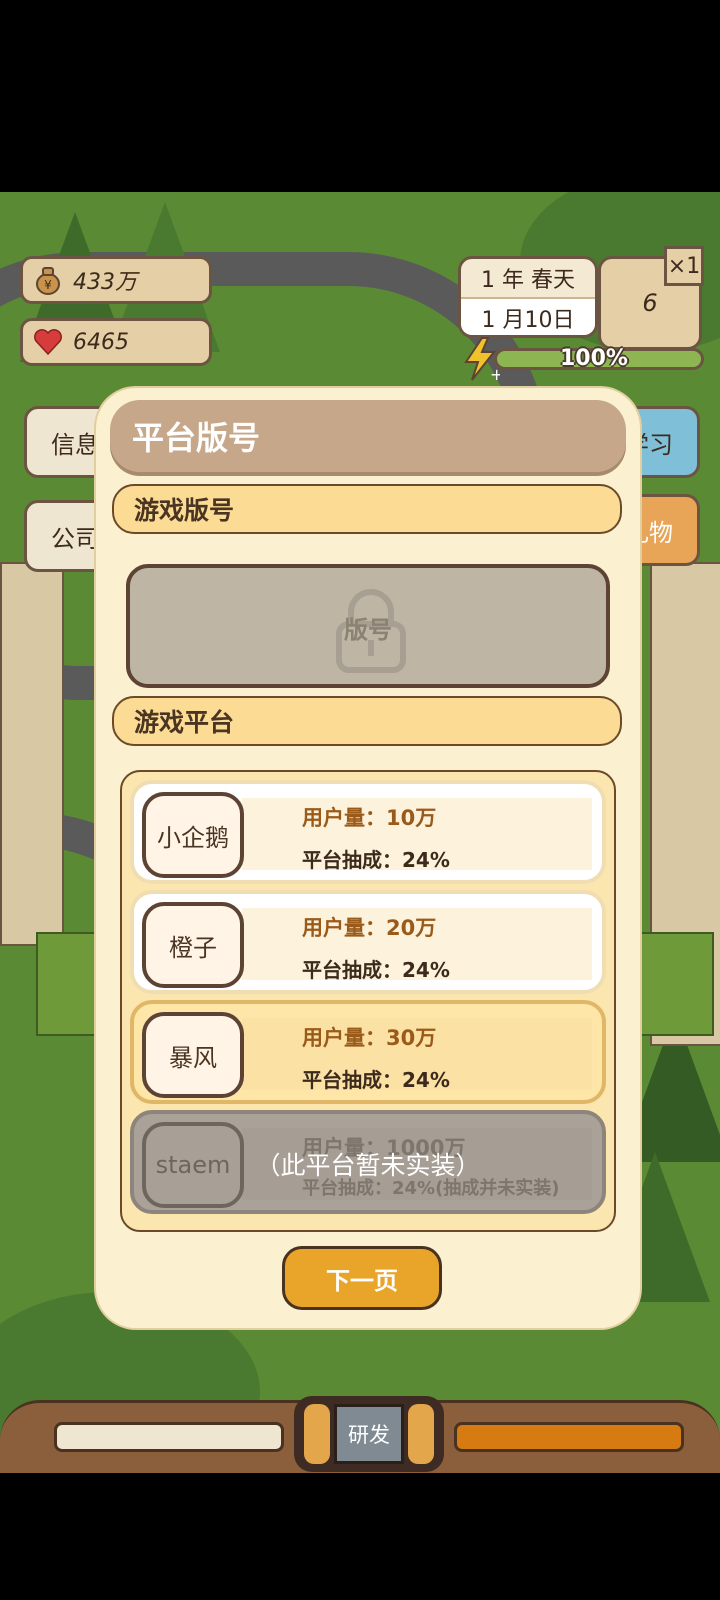 The width and height of the screenshot is (720, 1600). Describe the element at coordinates (367, 509) in the screenshot. I see `license-section-header: 游戏版号` at that location.